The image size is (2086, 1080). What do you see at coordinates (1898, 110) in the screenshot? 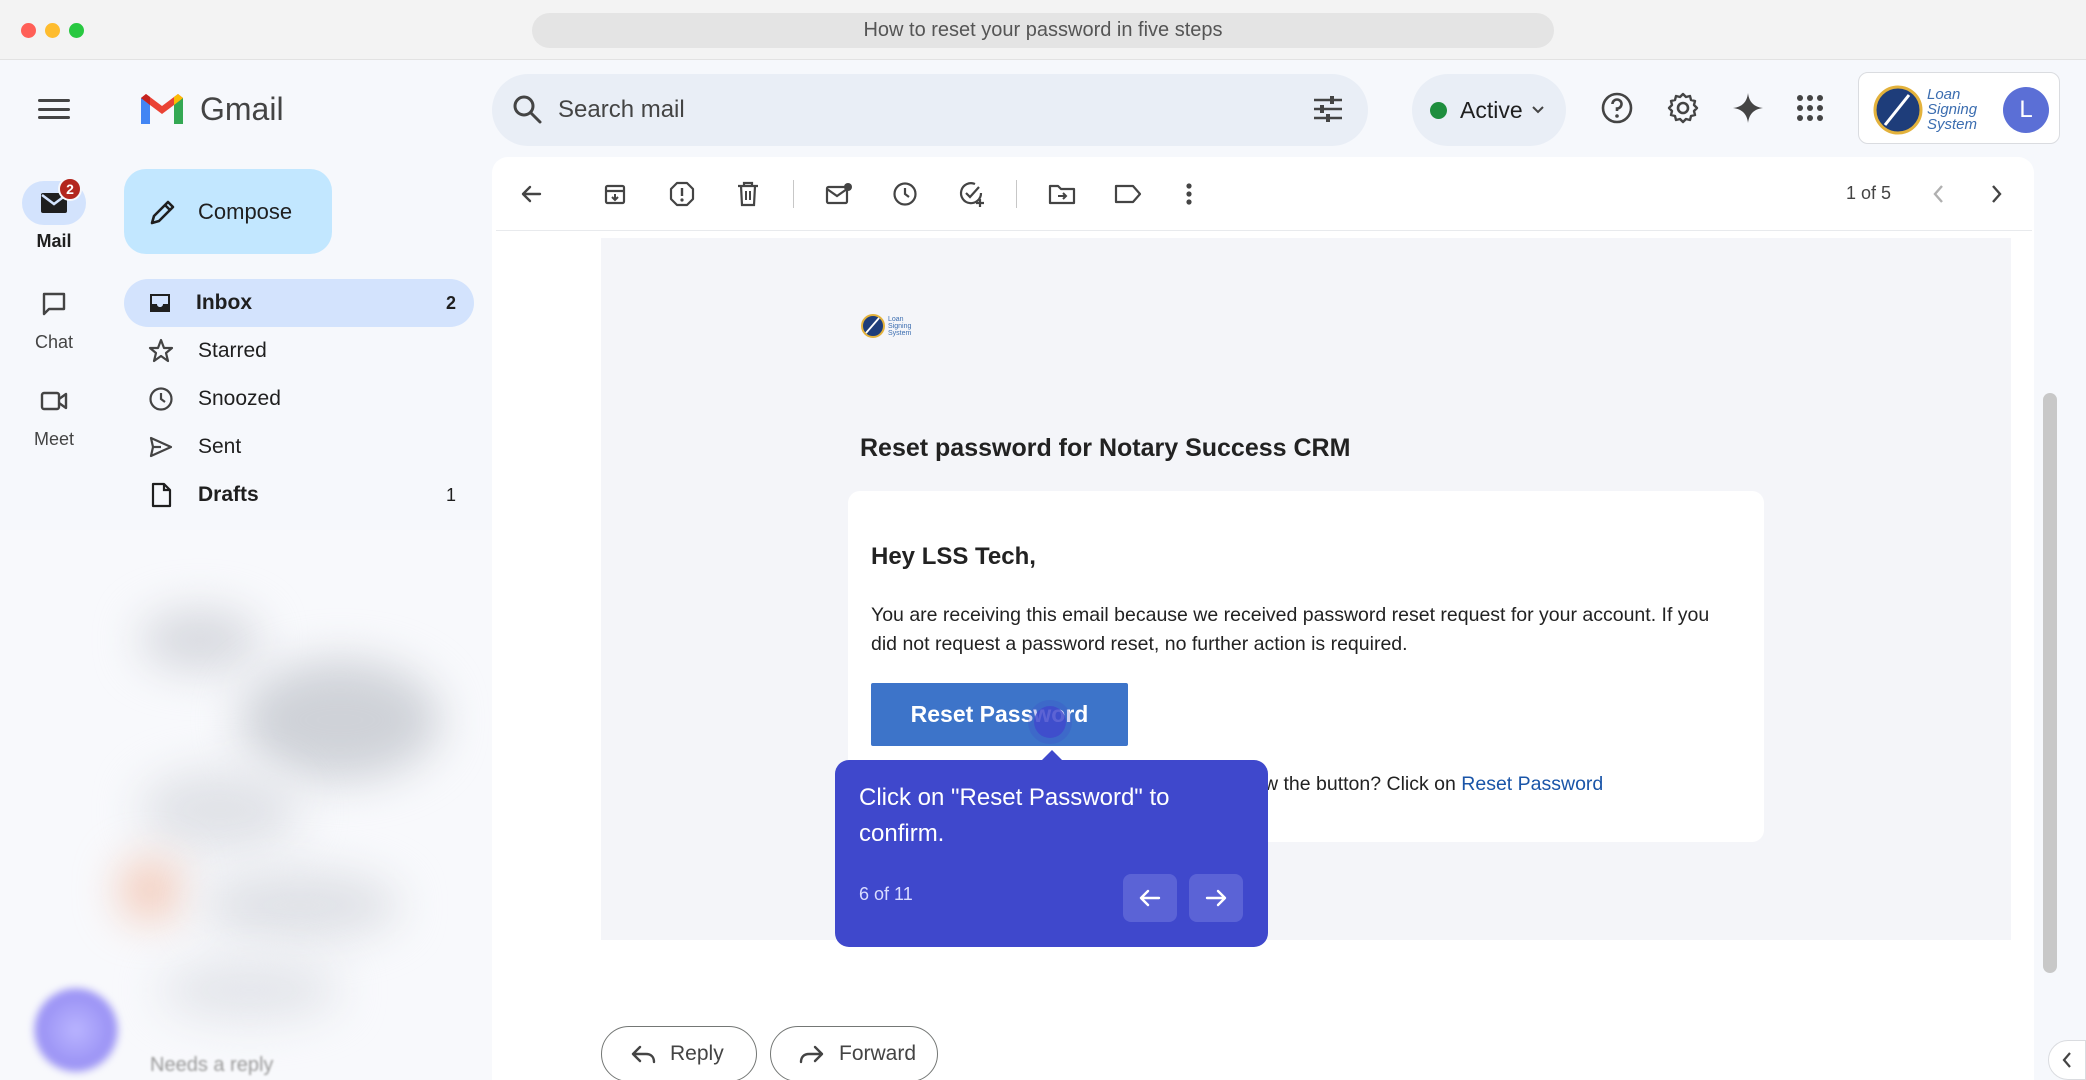
I see `organization-logo-icon` at bounding box center [1898, 110].